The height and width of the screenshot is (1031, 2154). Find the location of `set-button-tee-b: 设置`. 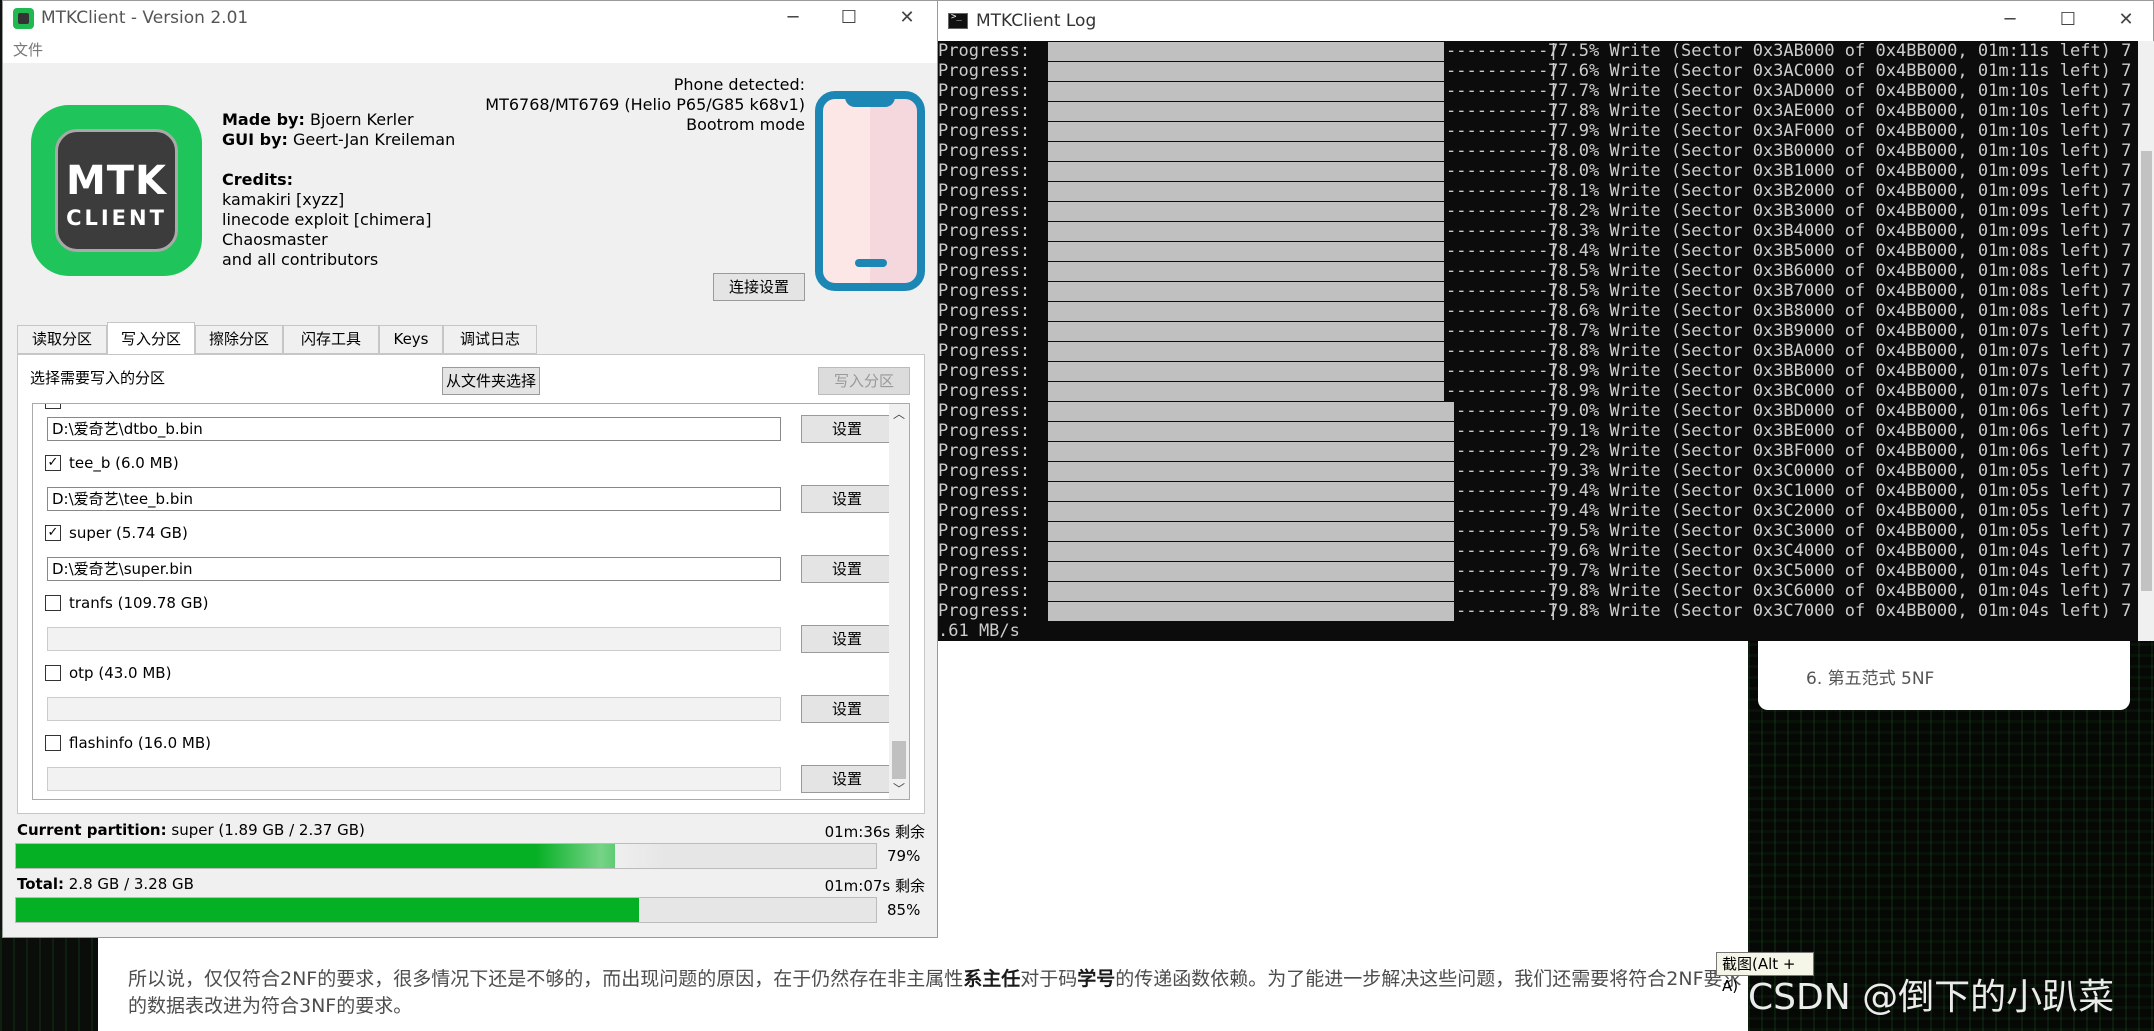

set-button-tee-b: 设置 is located at coordinates (847, 499).